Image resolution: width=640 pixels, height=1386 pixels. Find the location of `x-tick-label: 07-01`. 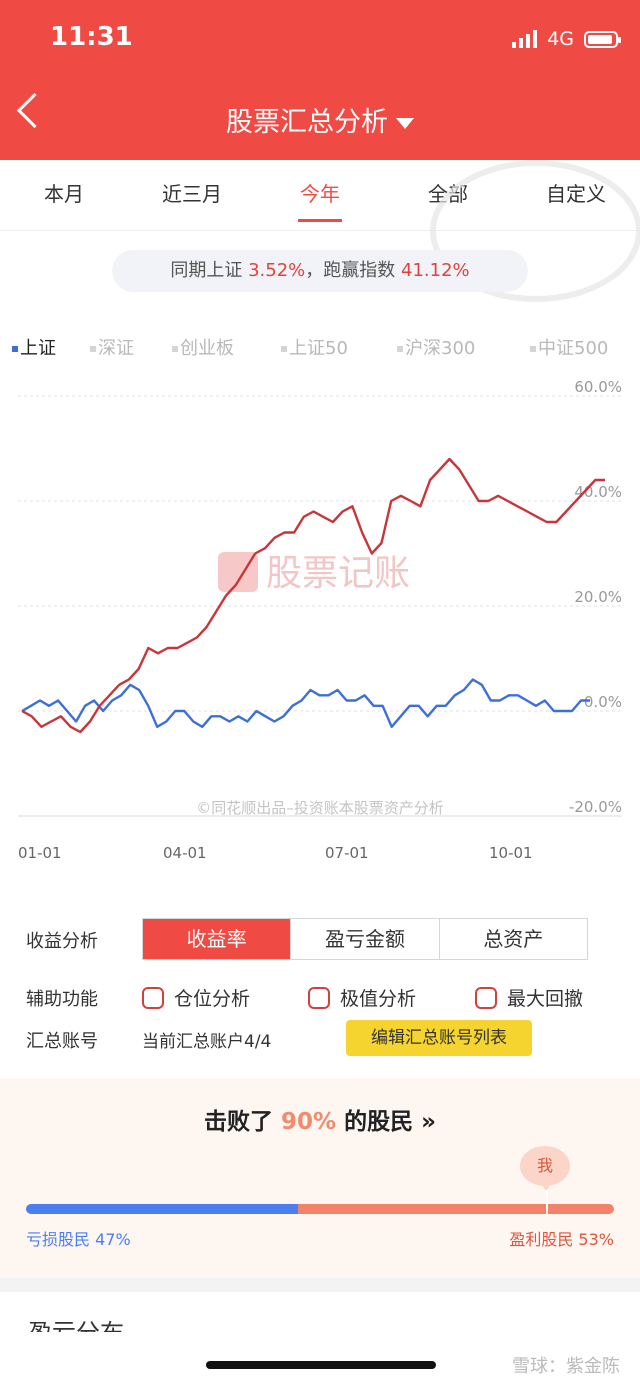

x-tick-label: 07-01 is located at coordinates (347, 853).